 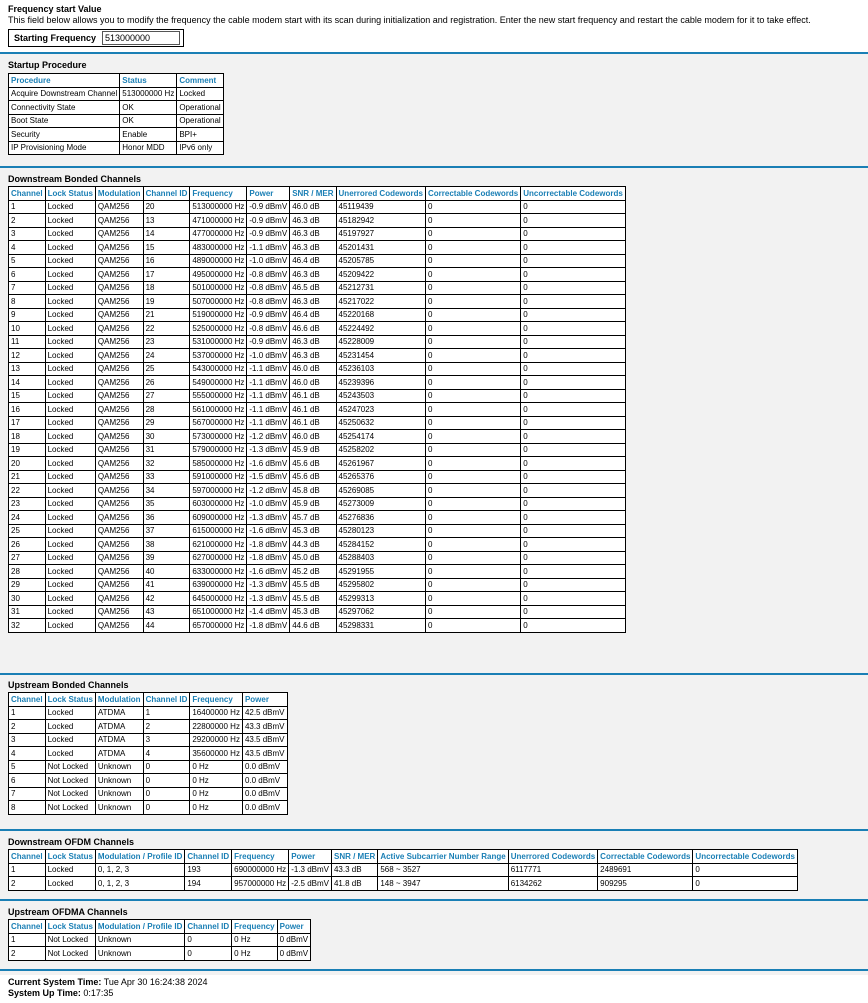 I want to click on table-cell: 621000000 Hz, so click(x=218, y=544).